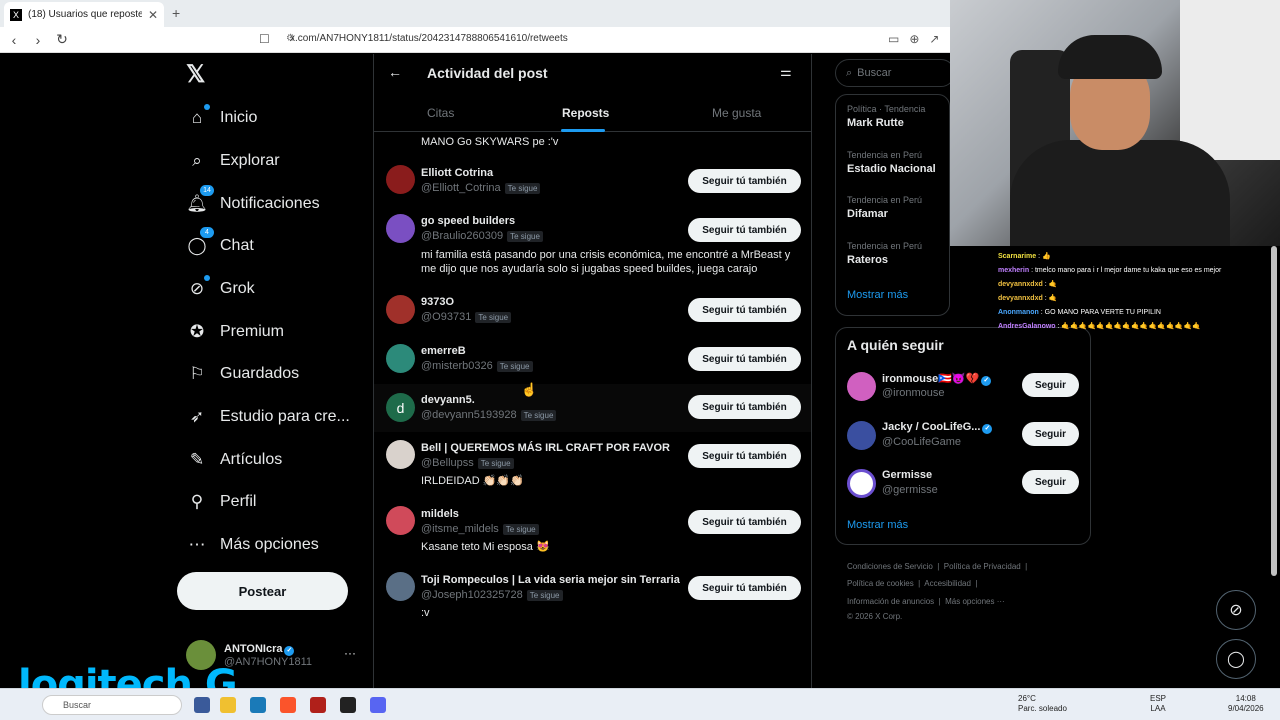 Image resolution: width=1280 pixels, height=720 pixels. Describe the element at coordinates (220, 288) in the screenshot. I see `sidebar-item-grok: ⊘ Grok` at that location.